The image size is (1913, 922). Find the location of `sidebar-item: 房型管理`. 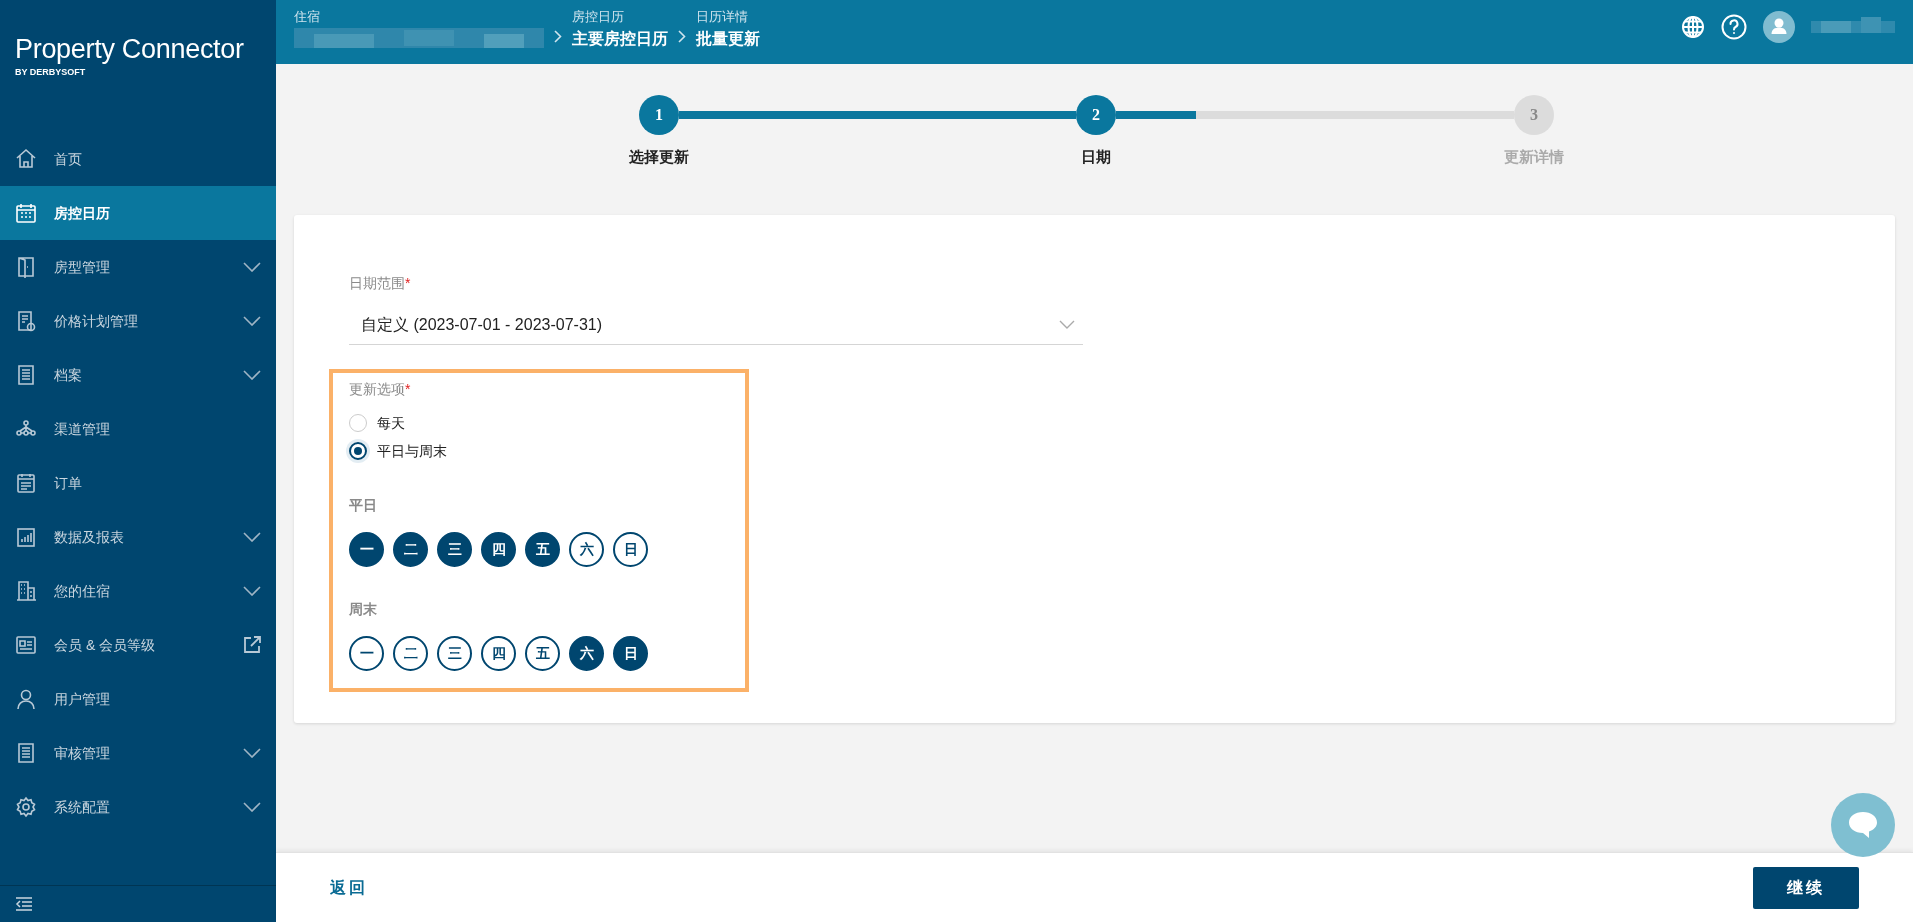

sidebar-item: 房型管理 is located at coordinates (138, 267).